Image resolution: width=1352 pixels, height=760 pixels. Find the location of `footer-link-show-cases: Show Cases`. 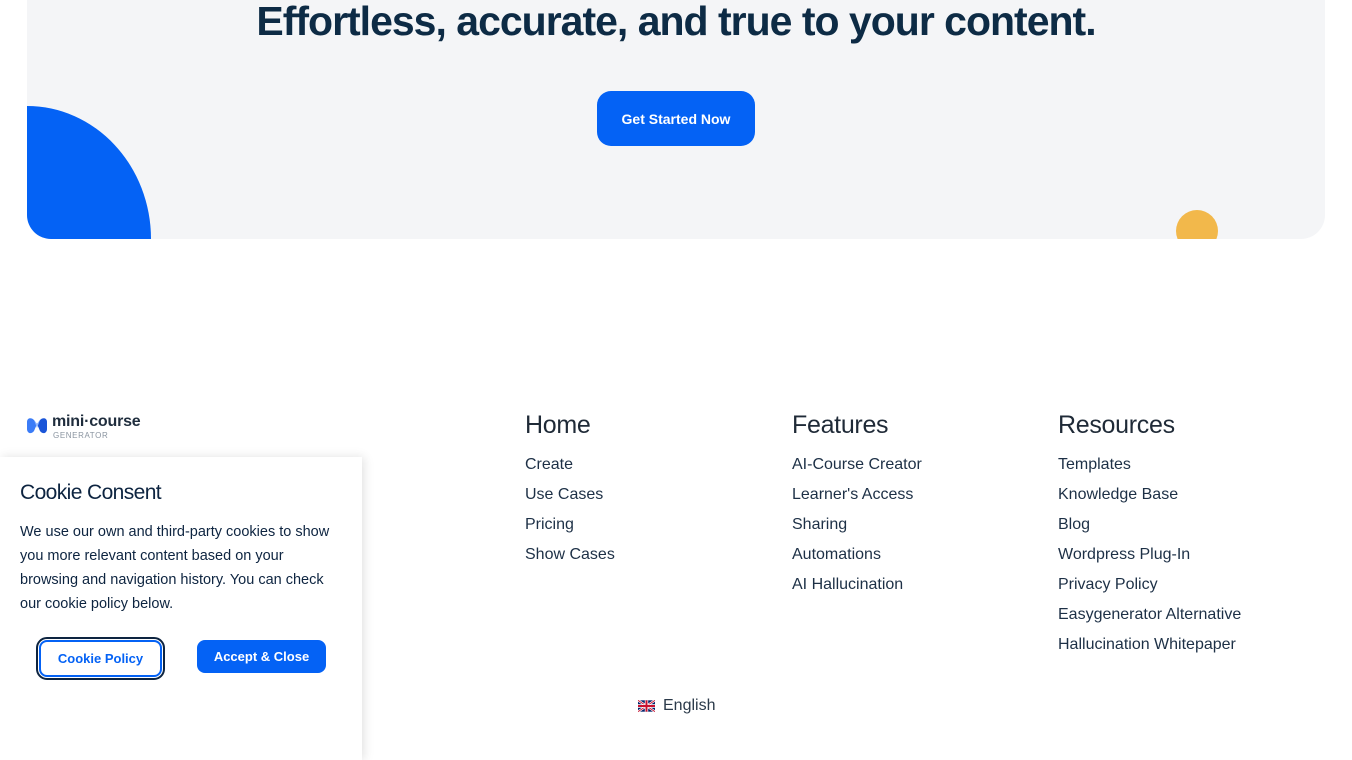

footer-link-show-cases: Show Cases is located at coordinates (570, 555).